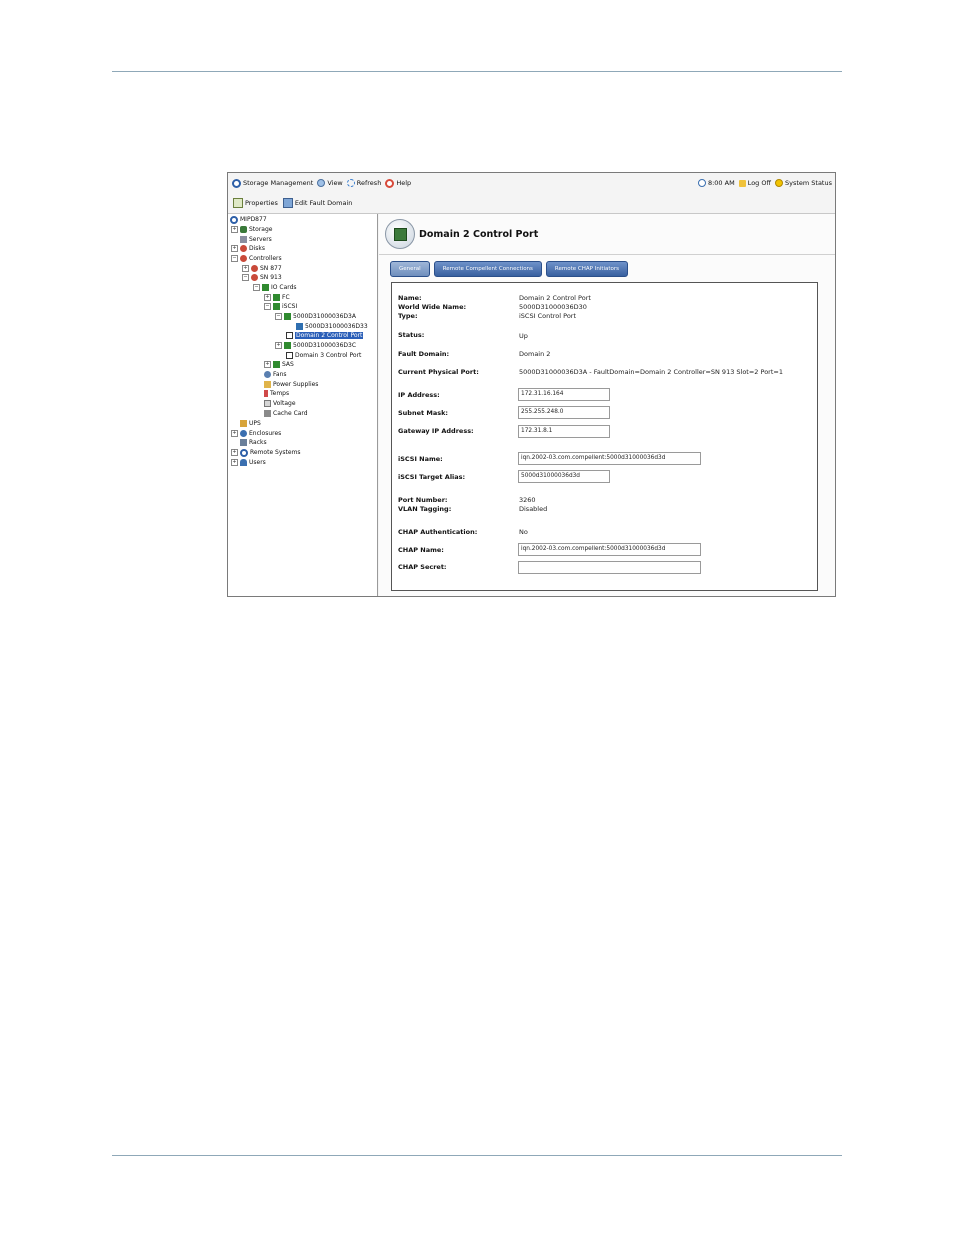 The image size is (954, 1235). I want to click on type-value: iSCSI Control Port, so click(548, 316).